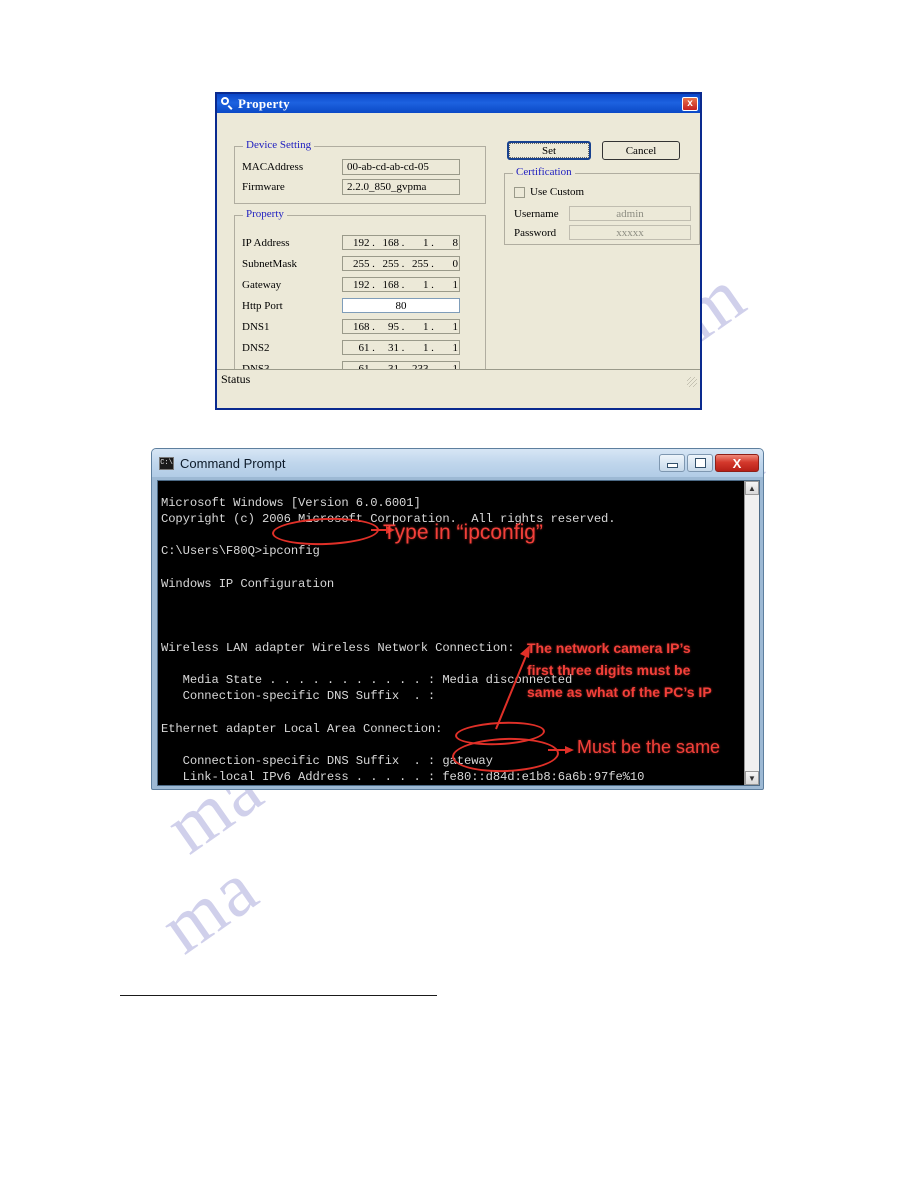 The width and height of the screenshot is (918, 1188). What do you see at coordinates (751, 633) in the screenshot?
I see `console-scrollbar: ▲ ▼` at bounding box center [751, 633].